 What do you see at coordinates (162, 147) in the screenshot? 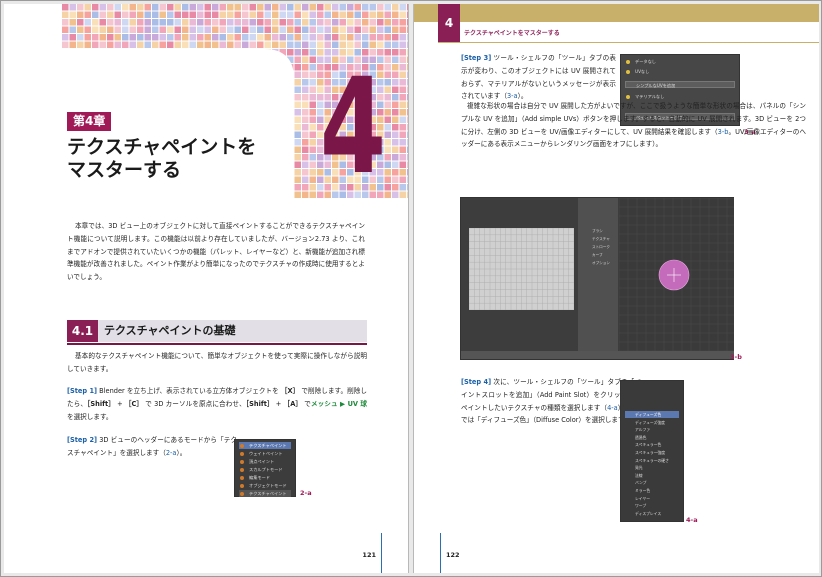
I see `chapter-title-line-1: テクスチャペイントを` at bounding box center [162, 147].